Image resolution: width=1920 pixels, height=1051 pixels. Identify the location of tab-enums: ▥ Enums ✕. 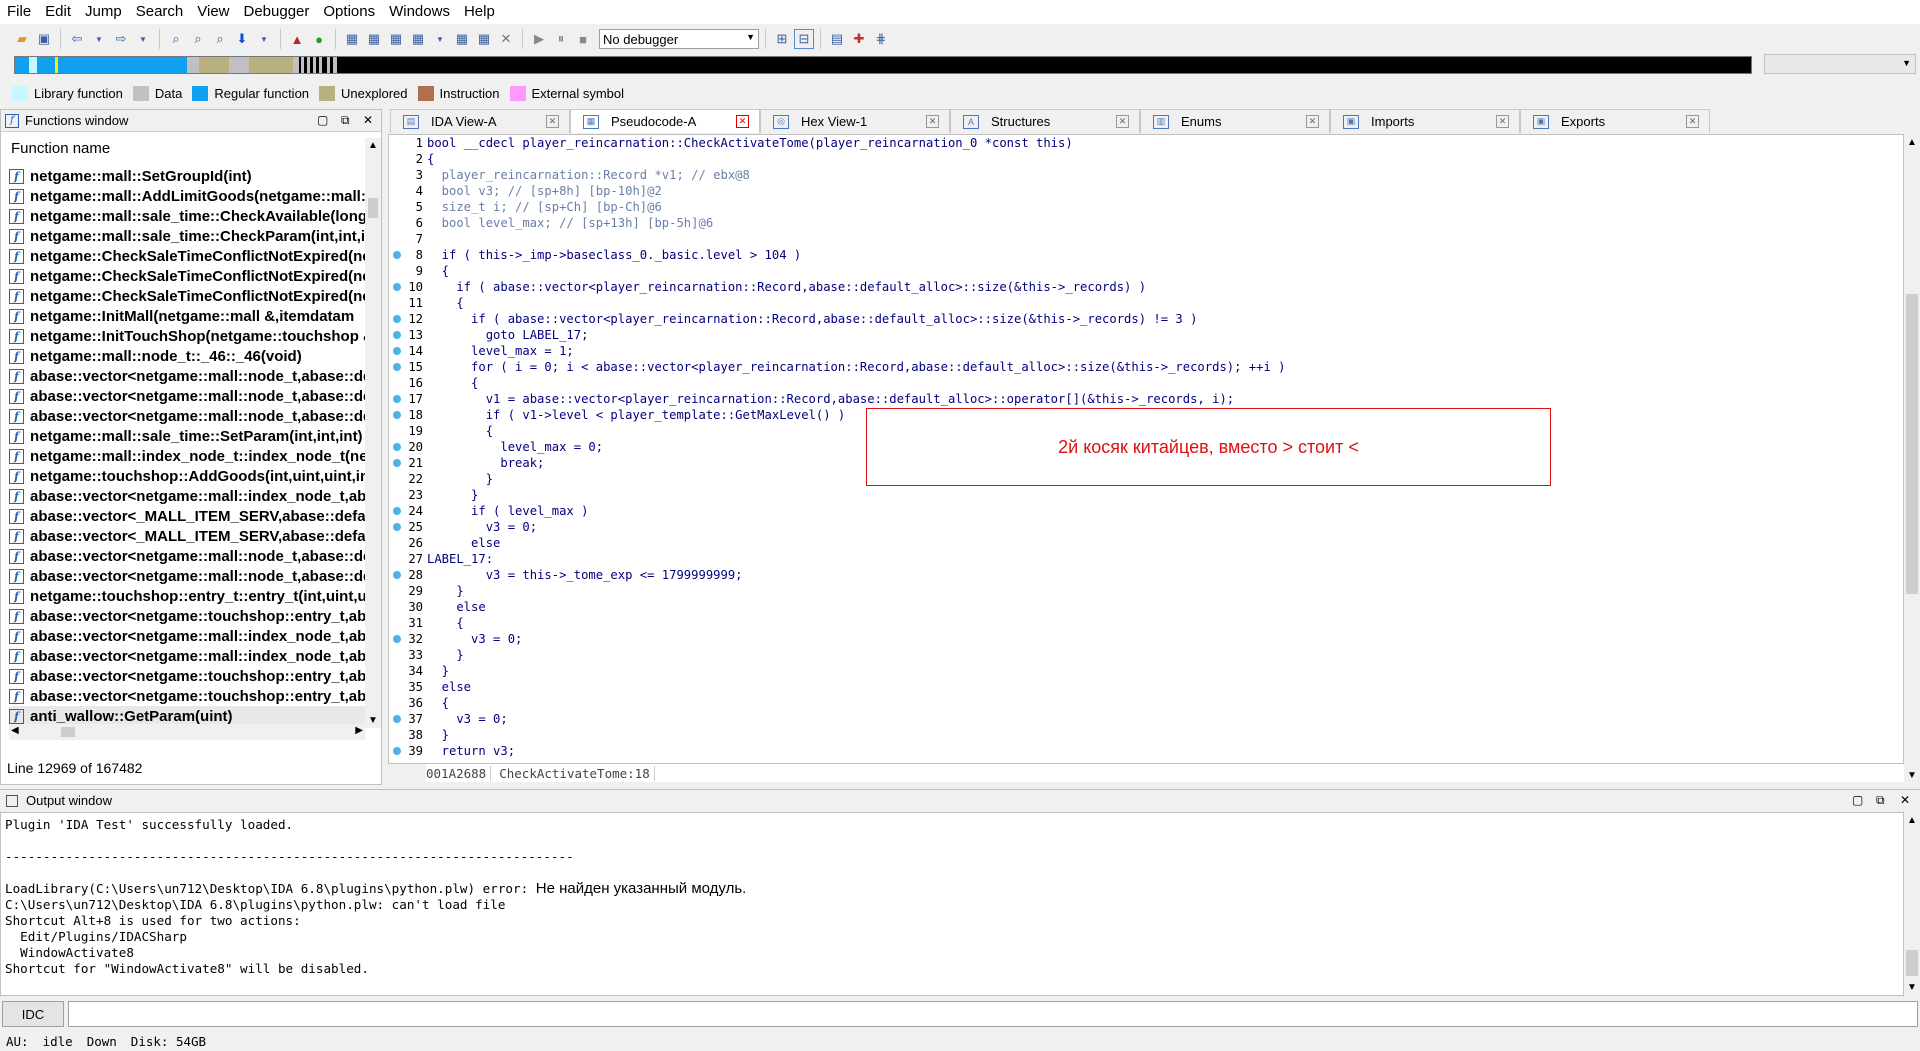
(1235, 121).